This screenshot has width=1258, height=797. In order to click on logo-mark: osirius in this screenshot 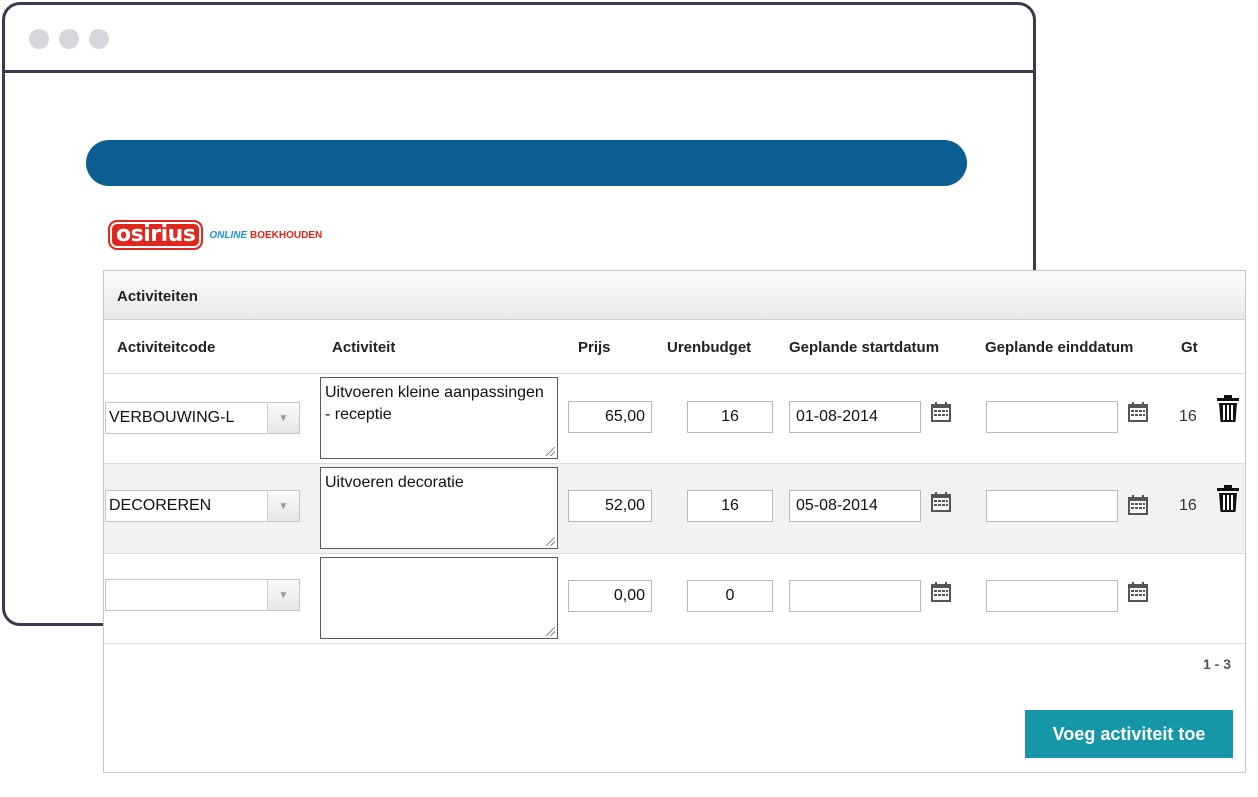, I will do `click(156, 235)`.